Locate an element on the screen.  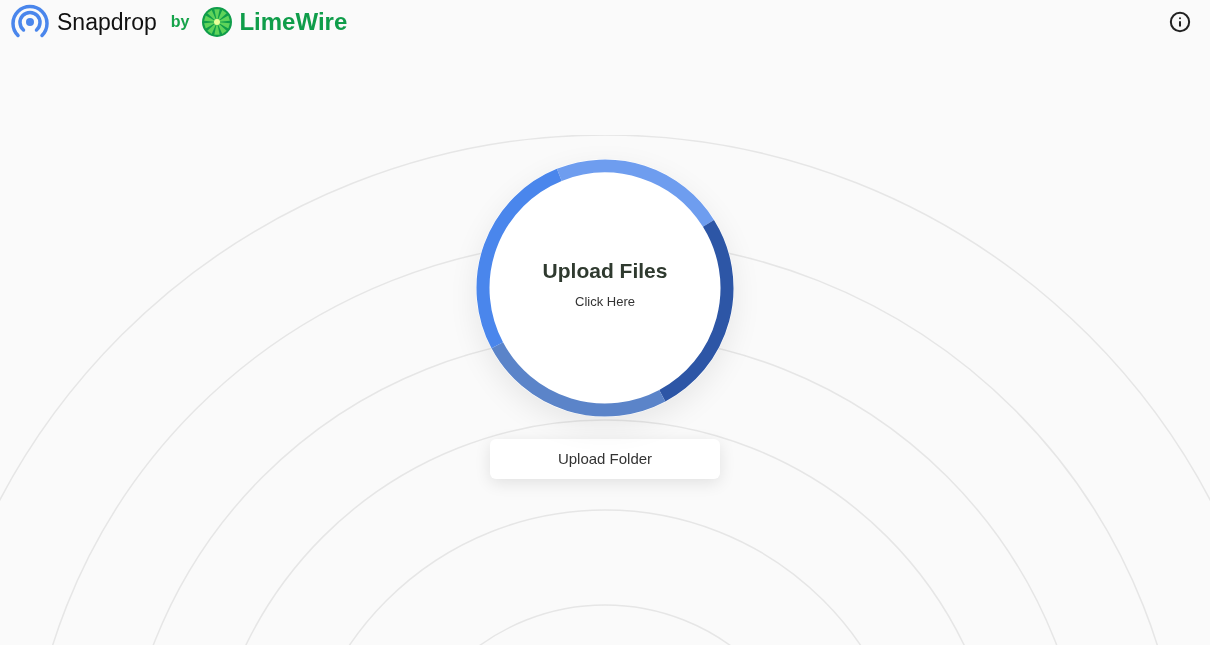
lime-slice-icon is located at coordinates (217, 22).